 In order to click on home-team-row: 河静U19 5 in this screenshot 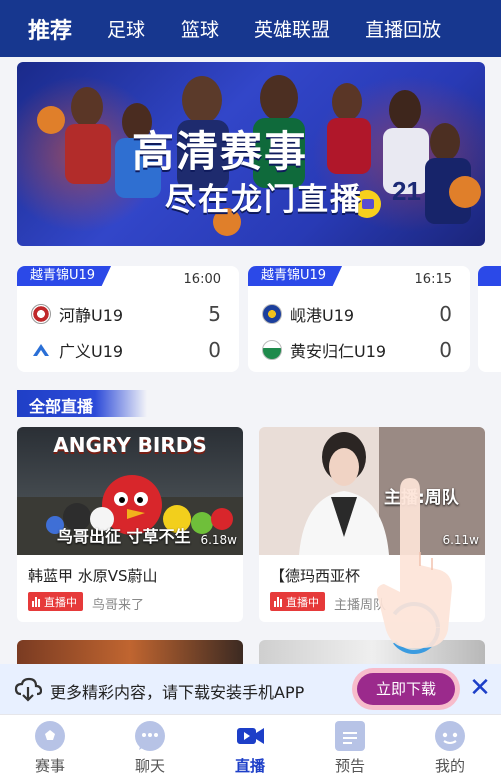, I will do `click(126, 314)`.